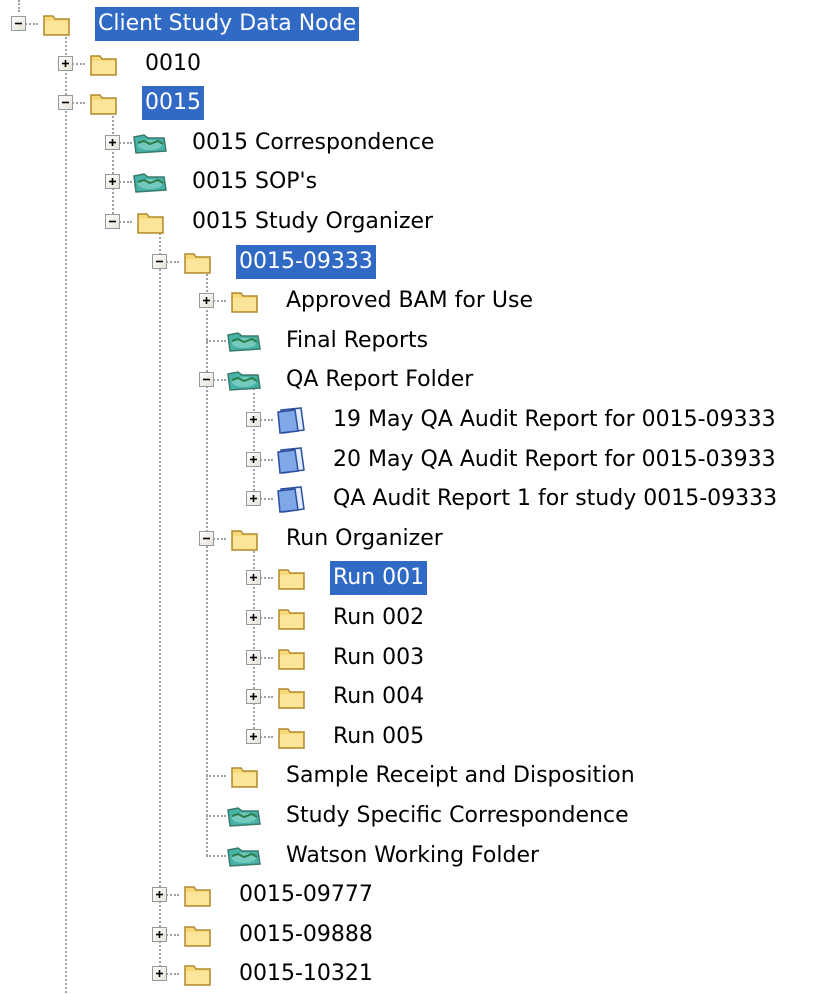  What do you see at coordinates (312, 222) in the screenshot?
I see `tree-node-label: 0015 Study Organizer` at bounding box center [312, 222].